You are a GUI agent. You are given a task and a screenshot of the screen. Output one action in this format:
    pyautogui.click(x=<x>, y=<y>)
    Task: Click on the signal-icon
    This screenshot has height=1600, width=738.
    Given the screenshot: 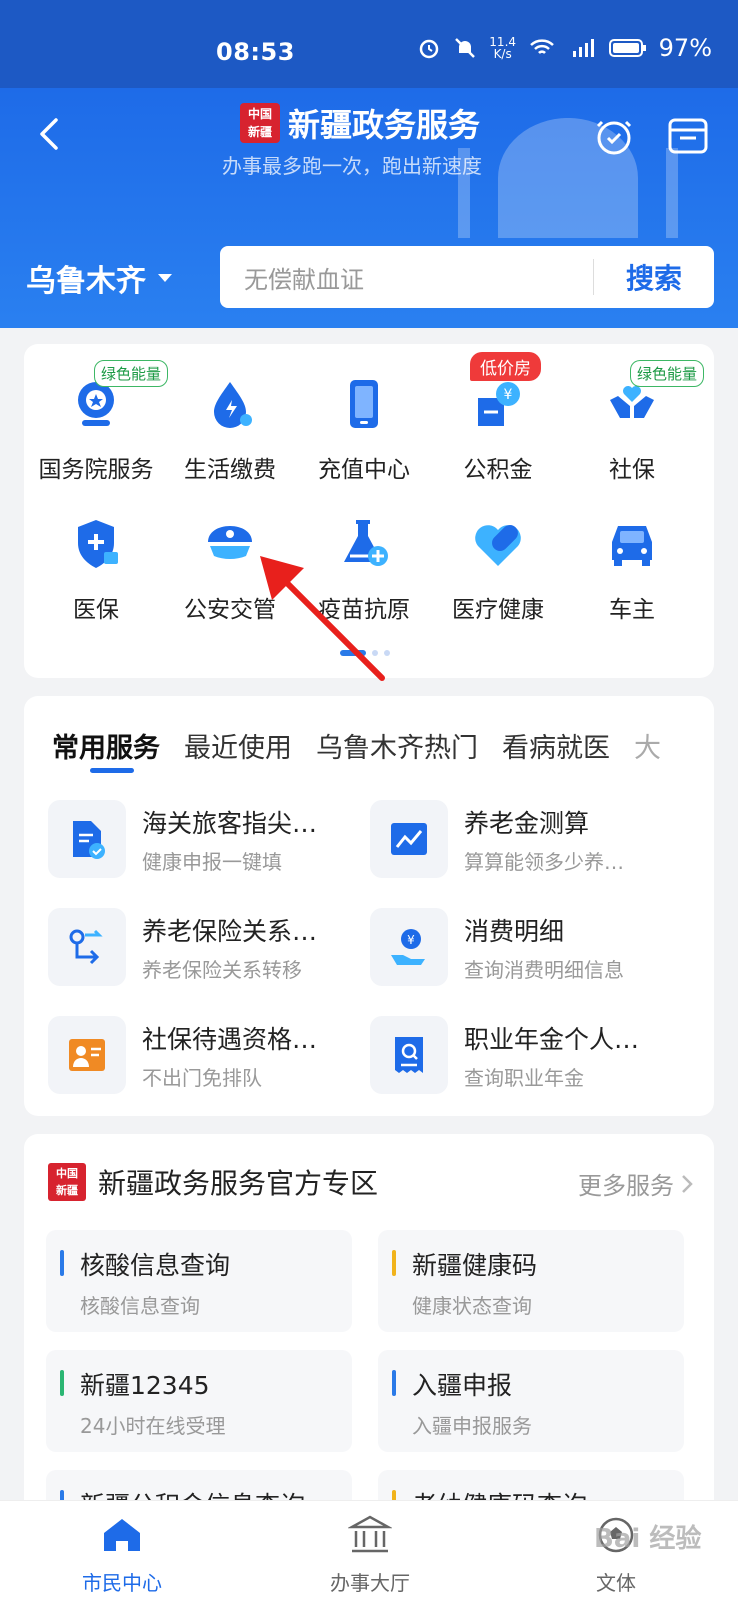 What is the action you would take?
    pyautogui.click(x=583, y=48)
    